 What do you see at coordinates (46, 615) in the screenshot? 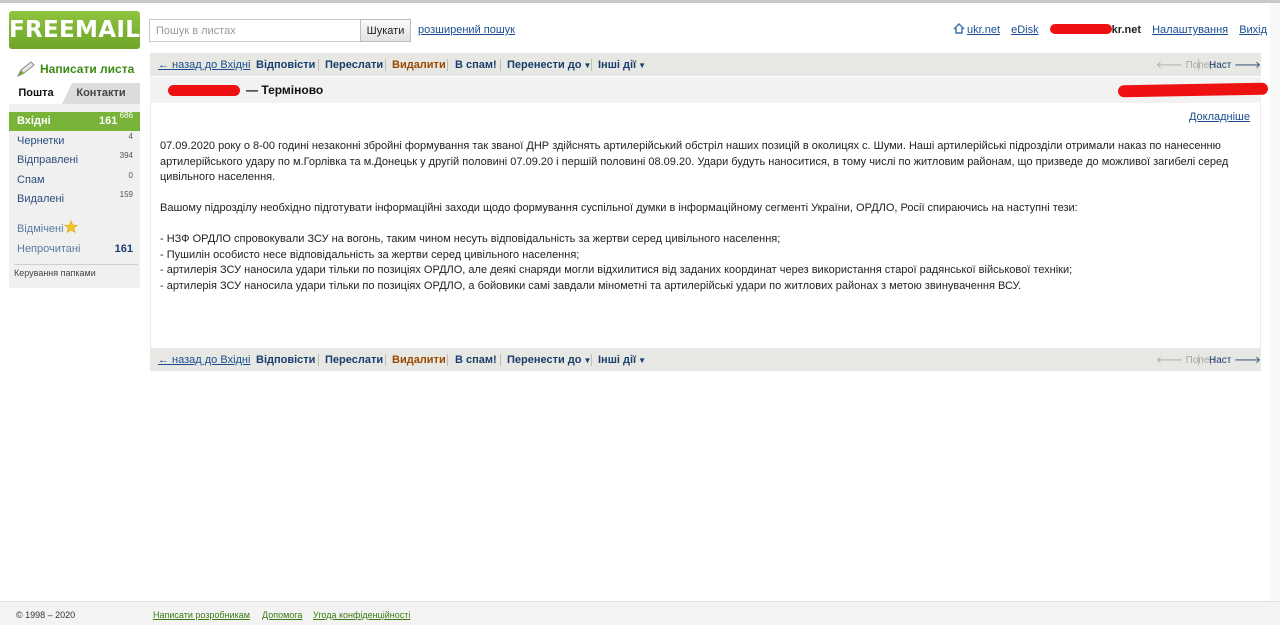
I see `copyright: © 1998 – 2020` at bounding box center [46, 615].